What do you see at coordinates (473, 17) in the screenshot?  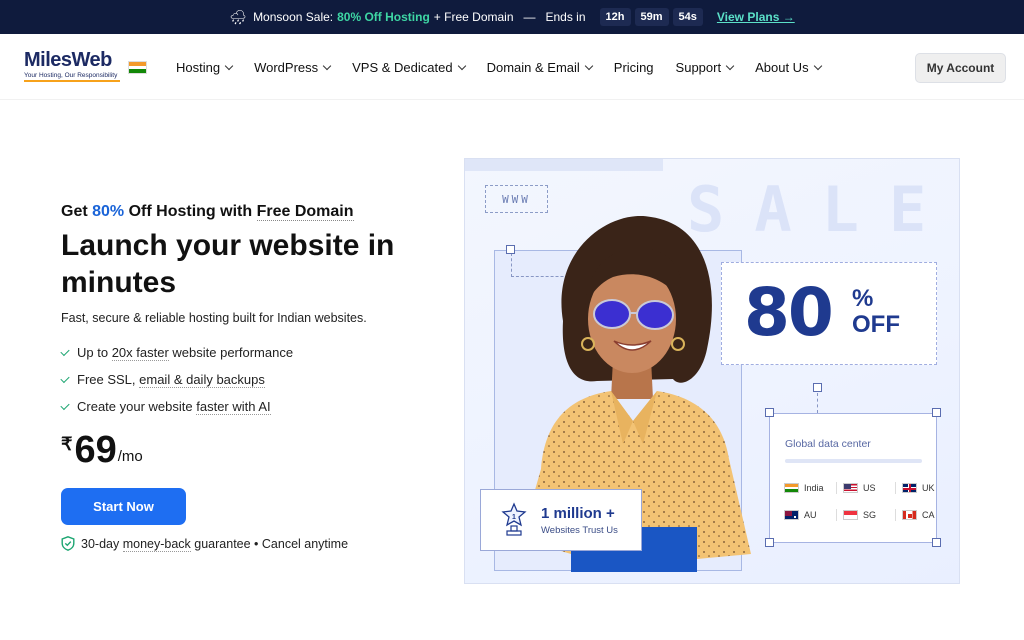 I see `promo-suffix: + Free Domain` at bounding box center [473, 17].